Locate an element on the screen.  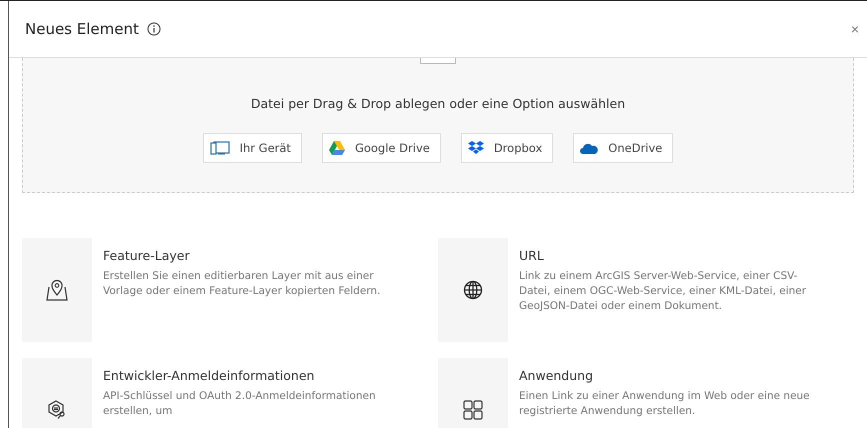
option-description: Erstellen Sie einen editierbaren Layer mit aus einer Vorlage oder einem Feature-Layer kopierten Feldern. is located at coordinates (242, 284).